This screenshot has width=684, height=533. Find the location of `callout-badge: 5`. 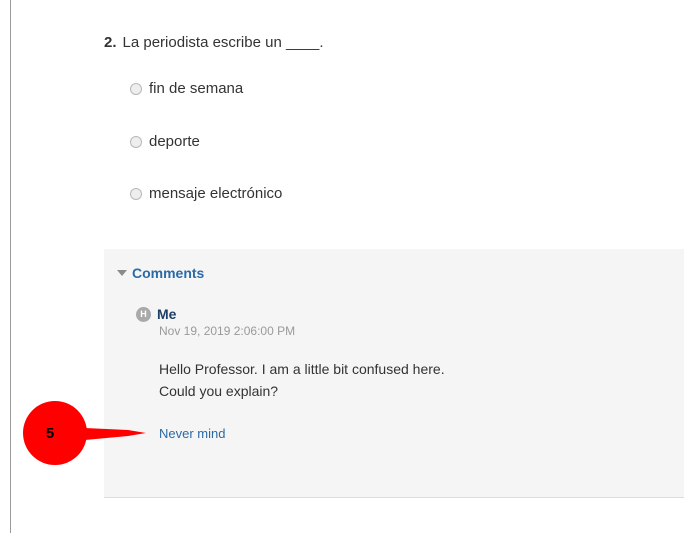

callout-badge: 5 is located at coordinates (55, 433).